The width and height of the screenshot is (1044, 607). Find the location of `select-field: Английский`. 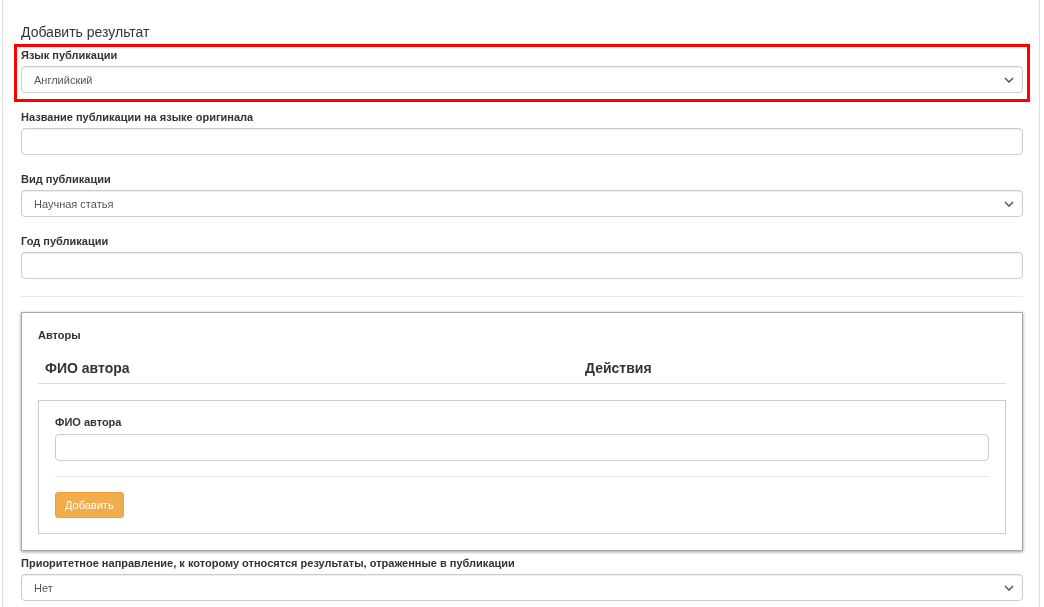

select-field: Английский is located at coordinates (522, 79).